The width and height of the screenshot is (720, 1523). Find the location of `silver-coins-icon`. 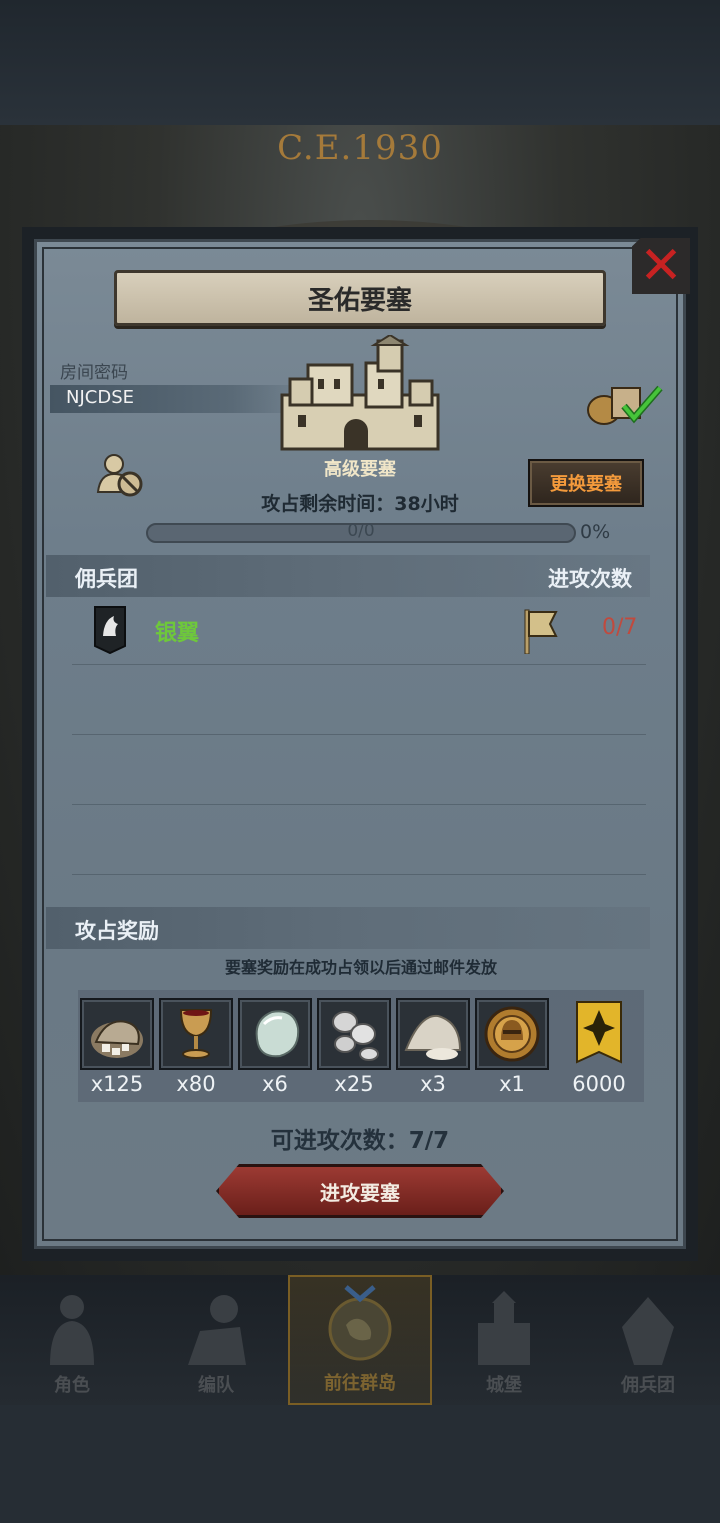

silver-coins-icon is located at coordinates (355, 1036).